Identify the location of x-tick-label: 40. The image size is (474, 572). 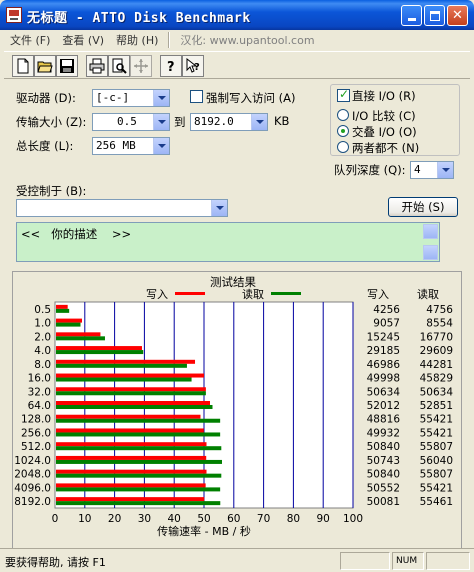
(174, 519).